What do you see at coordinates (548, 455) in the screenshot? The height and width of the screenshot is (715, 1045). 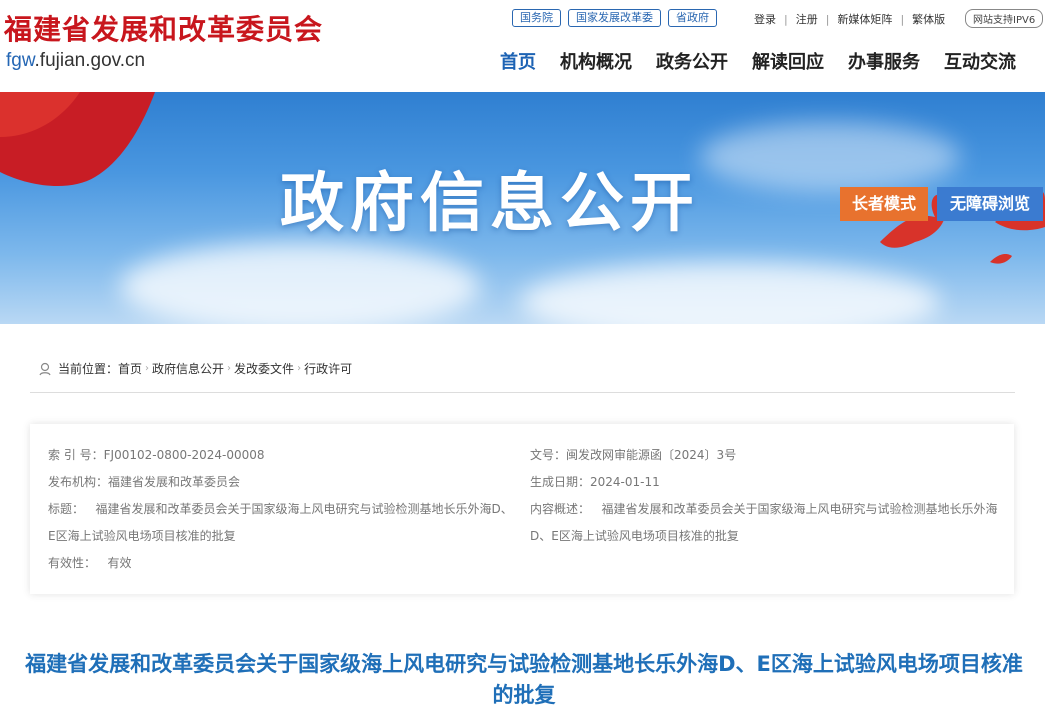 I see `doc-number-label: 文号：` at bounding box center [548, 455].